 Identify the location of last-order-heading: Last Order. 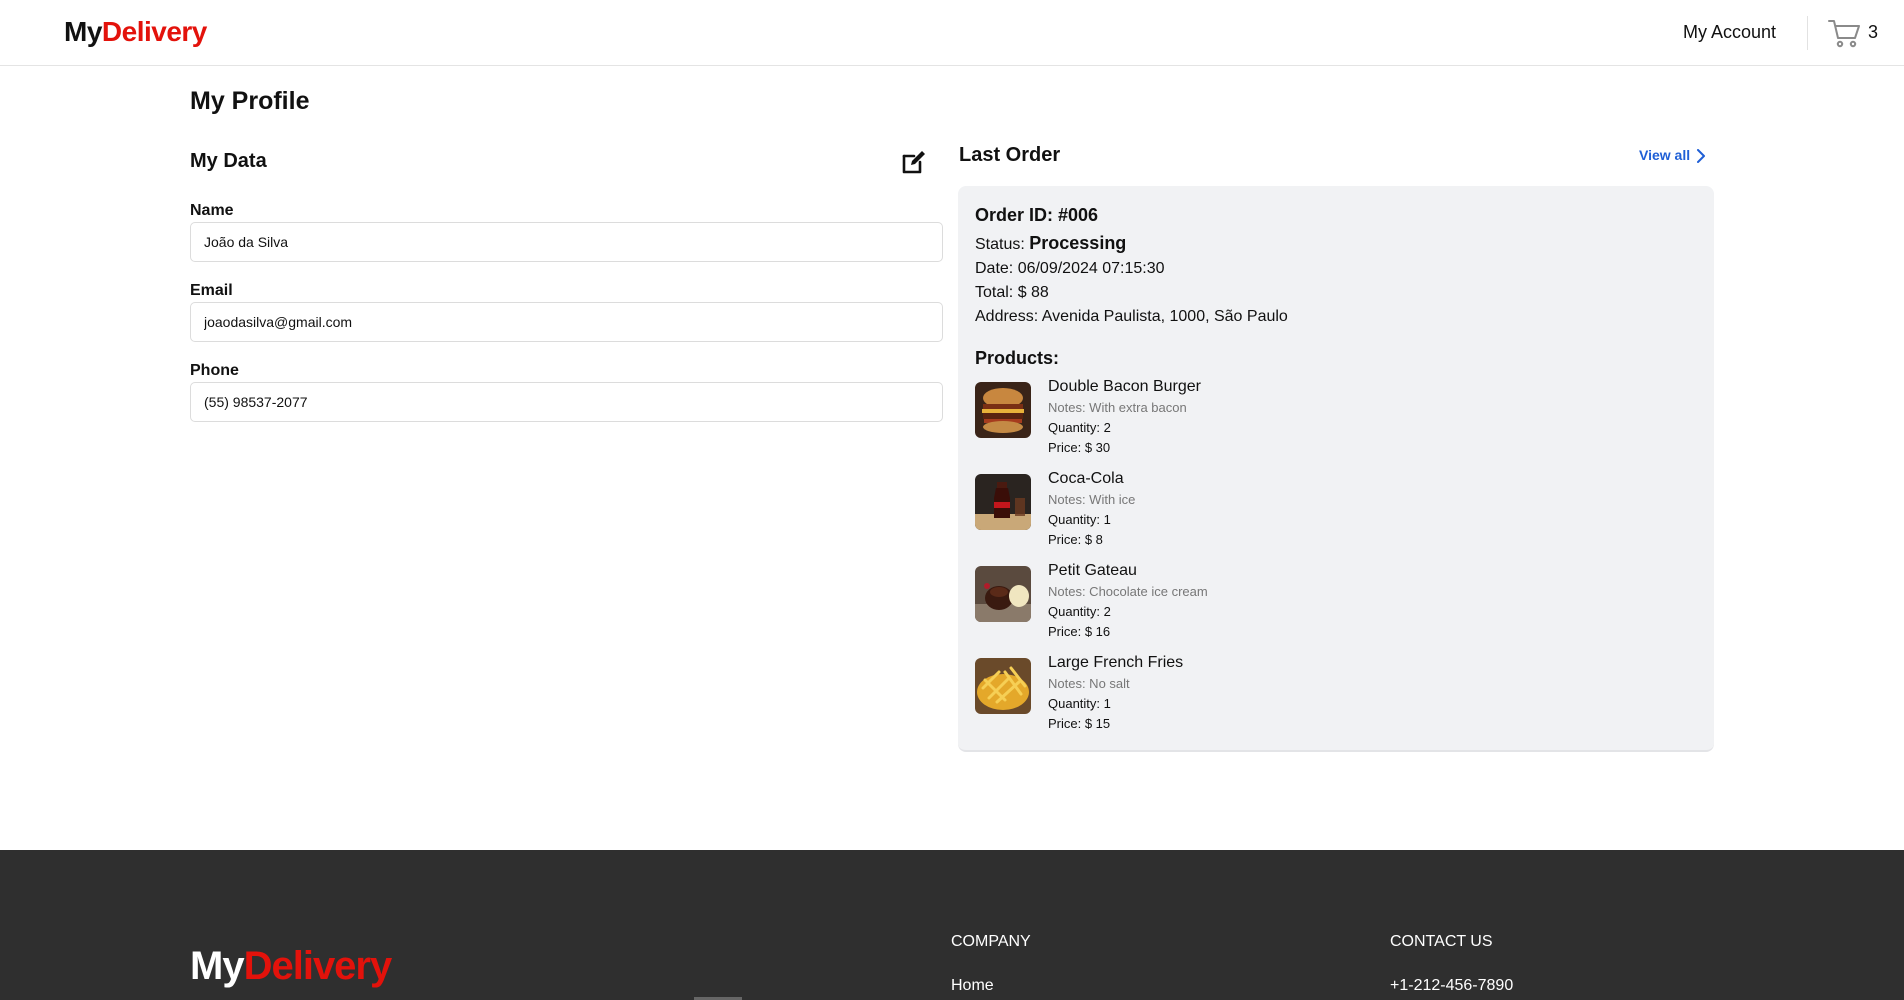
(1010, 155).